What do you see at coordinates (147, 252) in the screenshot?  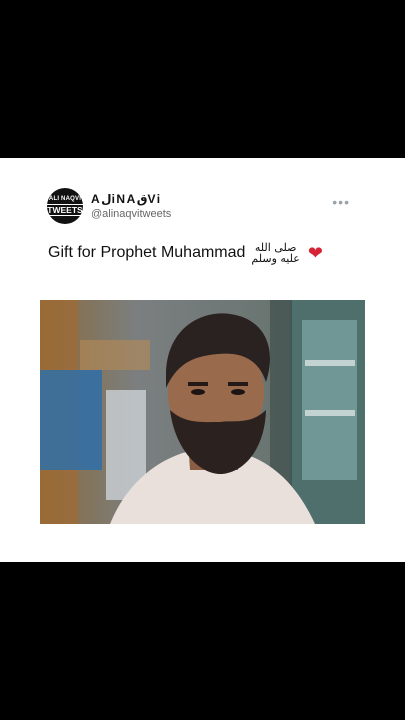 I see `tweet-text-body: Gift for Prophet Muhammad` at bounding box center [147, 252].